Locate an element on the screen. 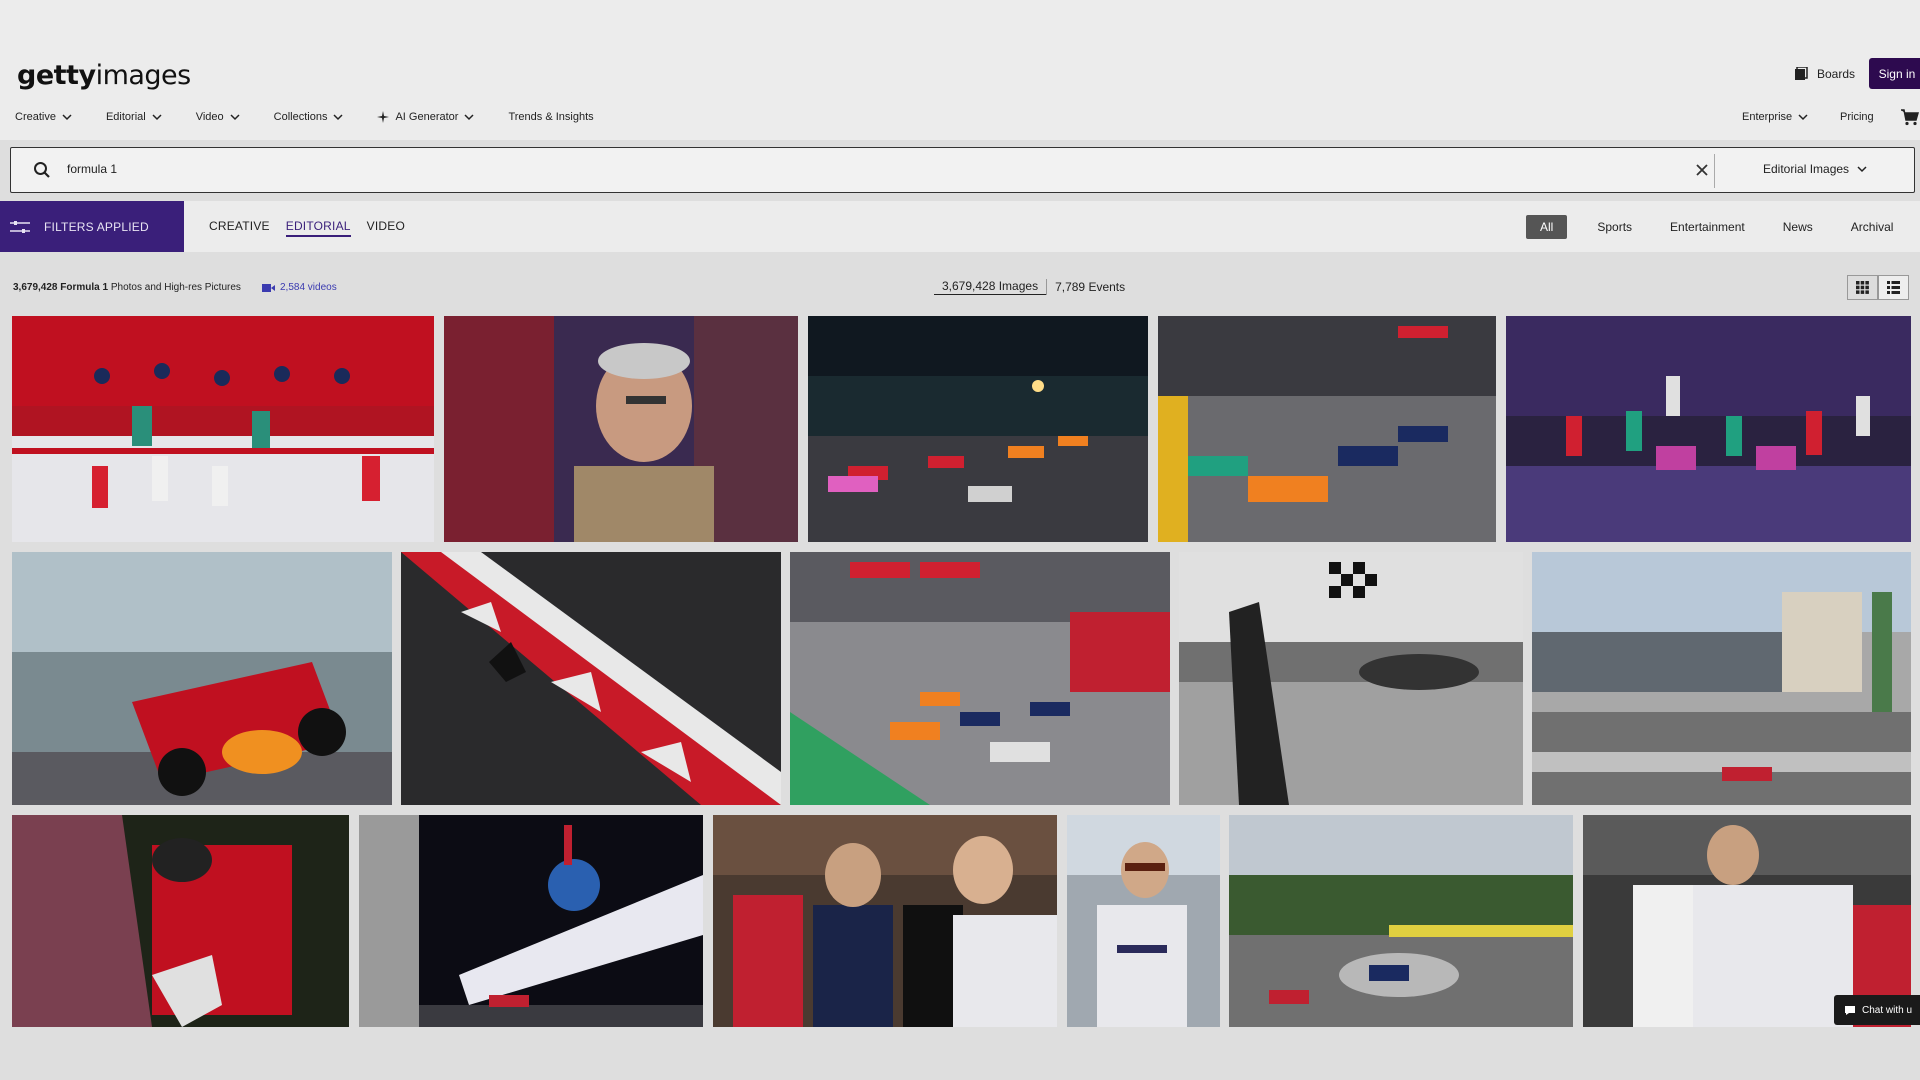  search-bar: formula 1 Editorial Images is located at coordinates (962, 170).